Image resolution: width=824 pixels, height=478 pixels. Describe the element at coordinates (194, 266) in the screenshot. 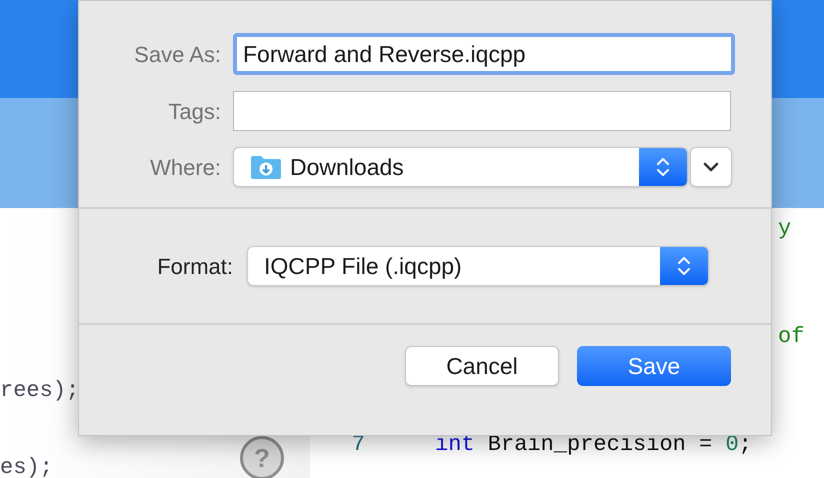

I see `field-label: Format:` at that location.